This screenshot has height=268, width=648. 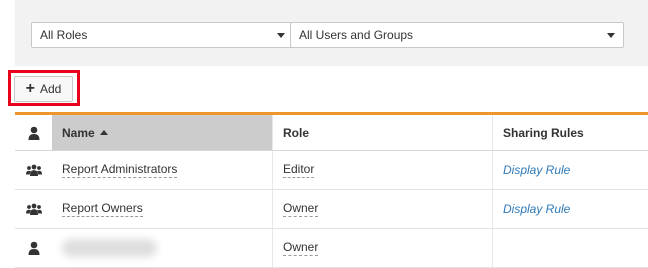 I want to click on users-groups-filter-select: All Users and Groups, so click(x=457, y=35).